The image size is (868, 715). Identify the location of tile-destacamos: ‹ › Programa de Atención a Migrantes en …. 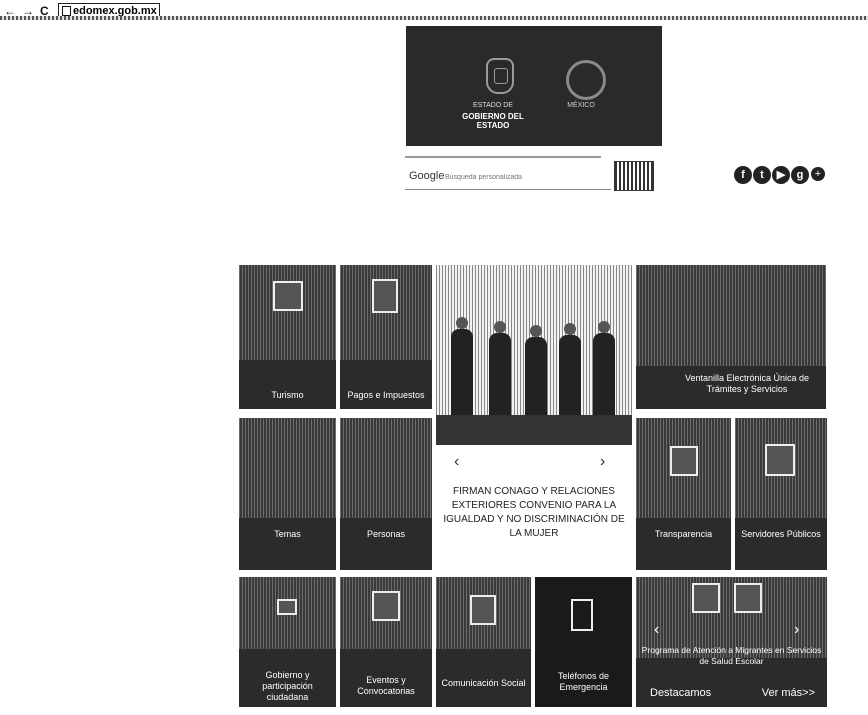
(731, 642).